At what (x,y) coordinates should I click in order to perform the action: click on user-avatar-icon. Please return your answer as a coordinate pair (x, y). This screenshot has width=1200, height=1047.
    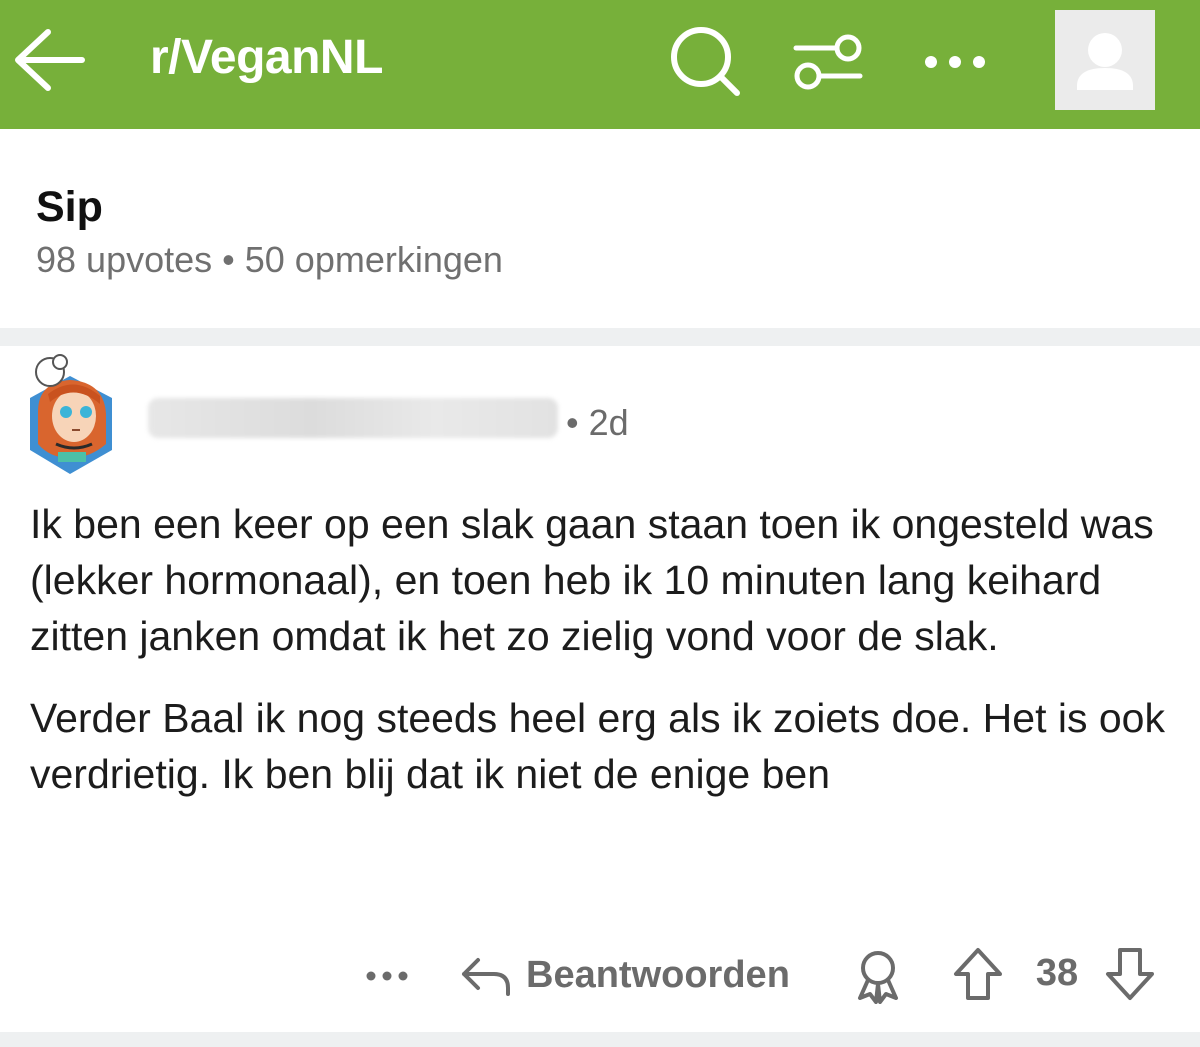
    Looking at the image, I should click on (1105, 60).